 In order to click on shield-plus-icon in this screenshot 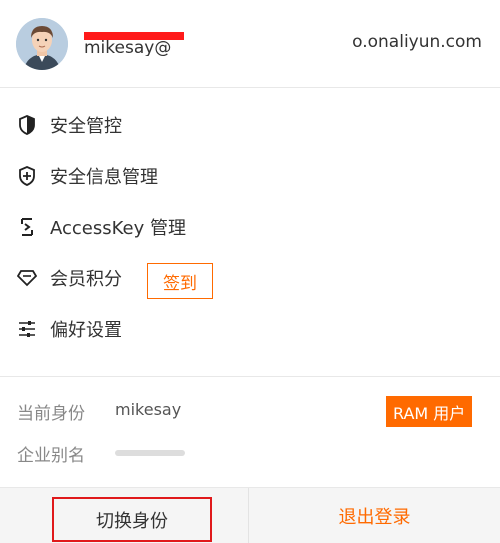, I will do `click(27, 176)`.